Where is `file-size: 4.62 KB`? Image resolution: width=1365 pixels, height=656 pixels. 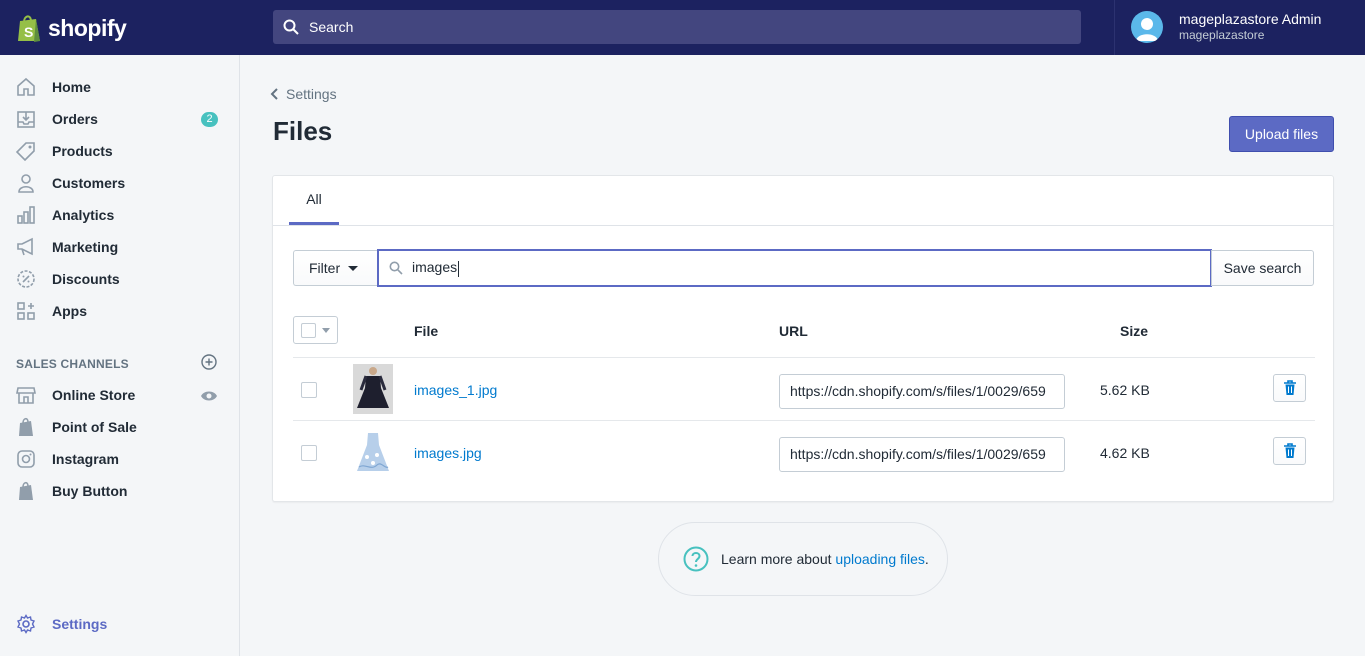 file-size: 4.62 KB is located at coordinates (1125, 453).